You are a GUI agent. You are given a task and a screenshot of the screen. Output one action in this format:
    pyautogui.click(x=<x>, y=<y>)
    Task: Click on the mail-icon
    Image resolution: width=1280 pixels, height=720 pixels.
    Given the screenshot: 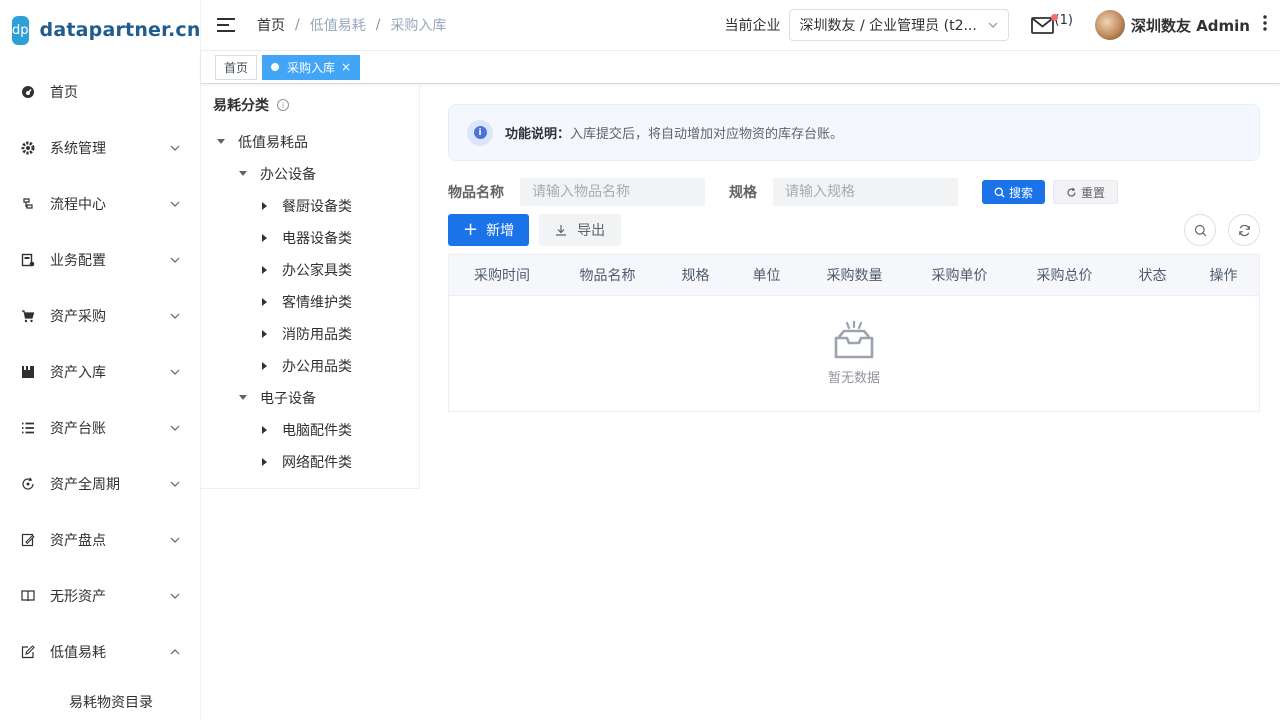 What is the action you would take?
    pyautogui.click(x=1042, y=25)
    